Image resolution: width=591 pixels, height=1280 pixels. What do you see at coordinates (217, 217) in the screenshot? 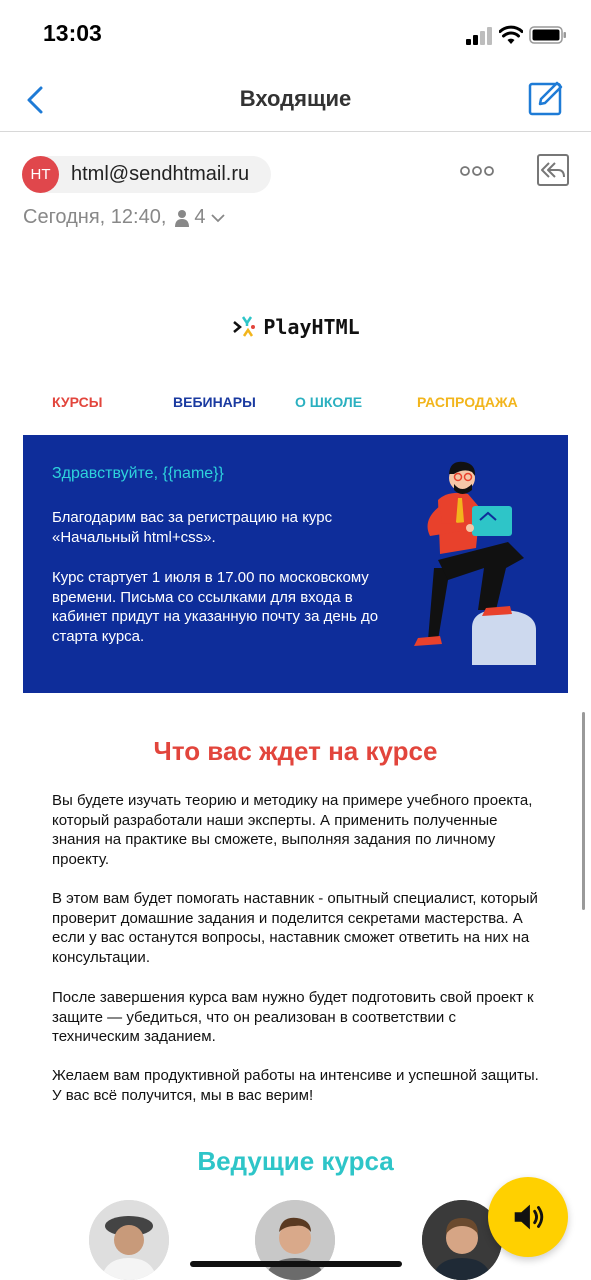
I see `chevron-down-icon` at bounding box center [217, 217].